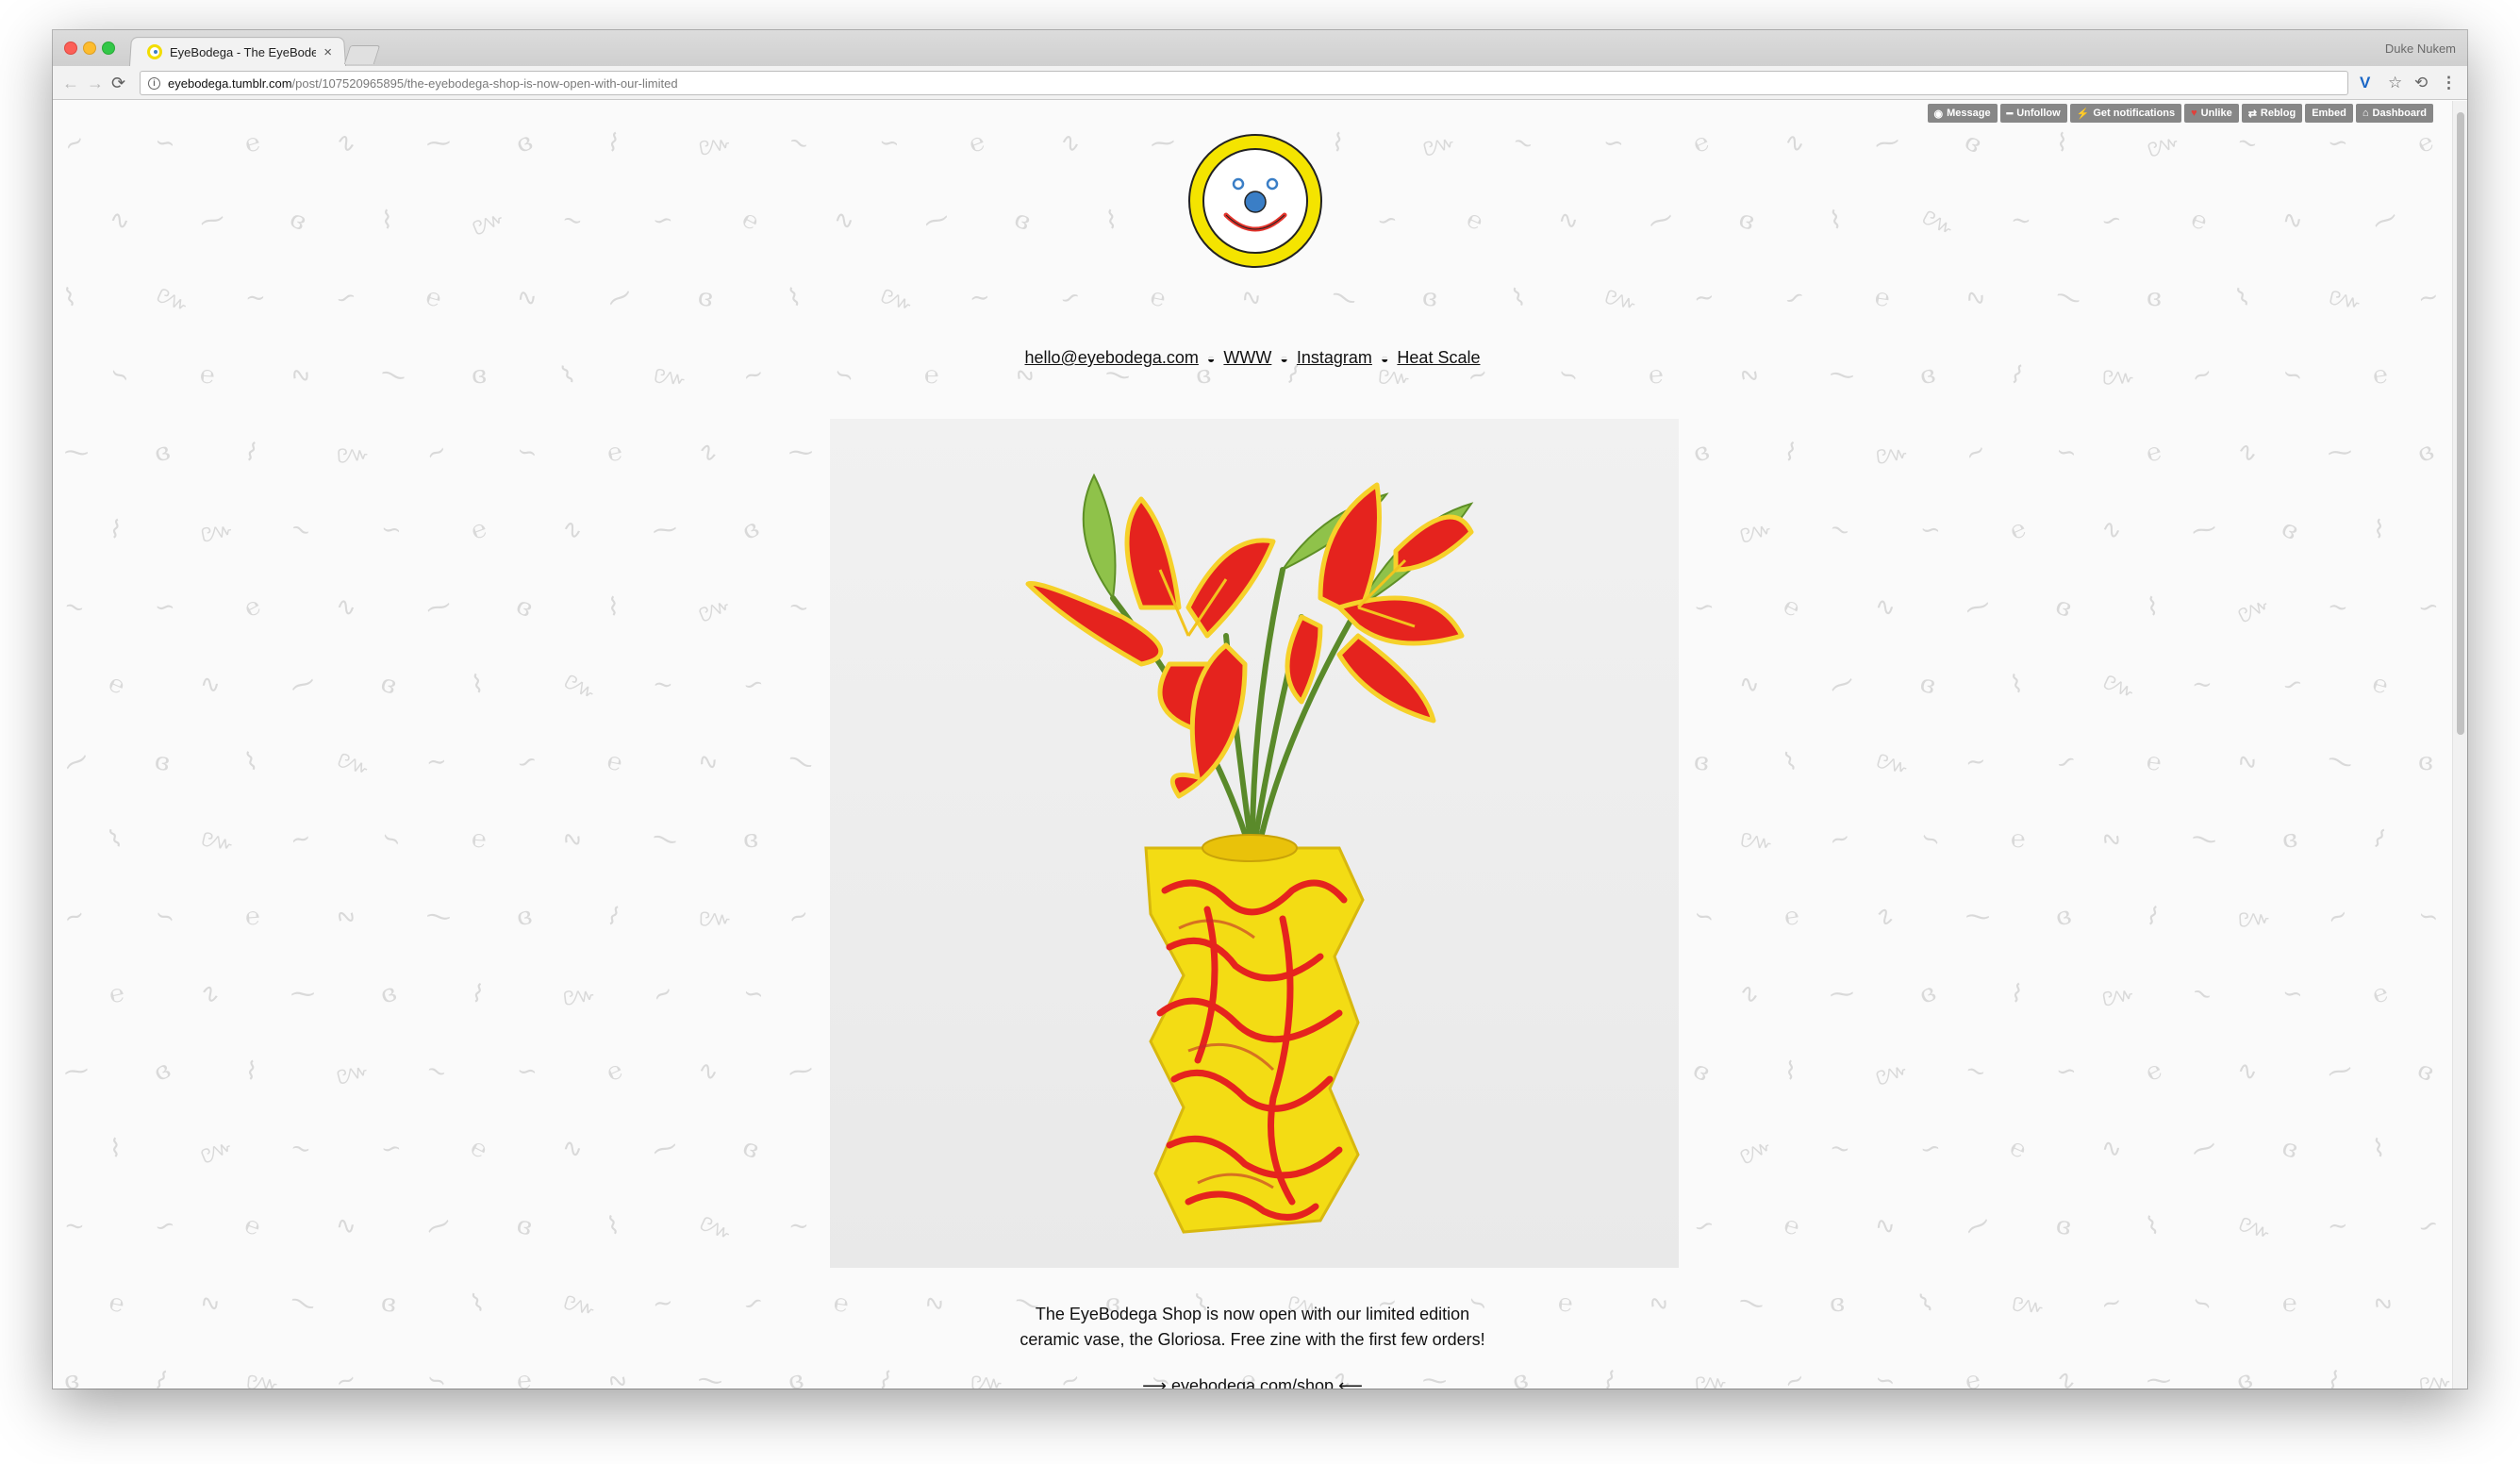  I want to click on maximize-window-button, so click(109, 49).